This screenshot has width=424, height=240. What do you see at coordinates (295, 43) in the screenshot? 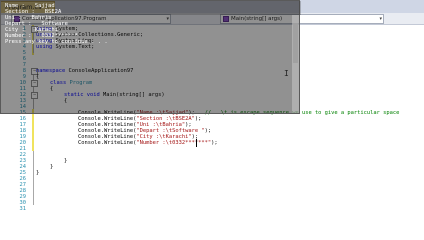
I see `console-scrollbar-thumb` at bounding box center [295, 43].